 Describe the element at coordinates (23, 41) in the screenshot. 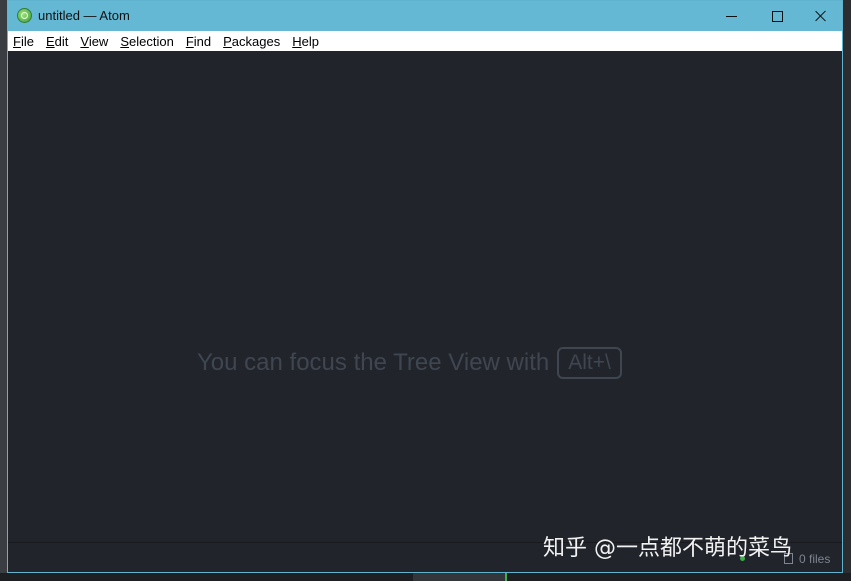

I see `menu-file: File` at that location.